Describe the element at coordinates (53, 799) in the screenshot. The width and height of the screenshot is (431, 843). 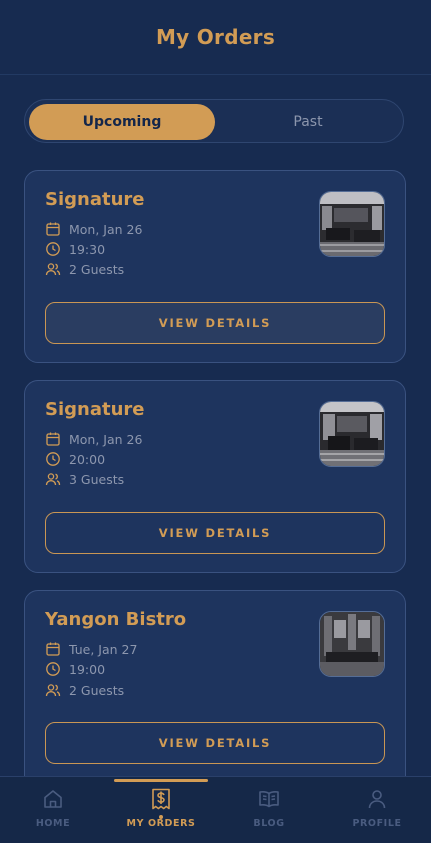
I see `home-icon` at that location.